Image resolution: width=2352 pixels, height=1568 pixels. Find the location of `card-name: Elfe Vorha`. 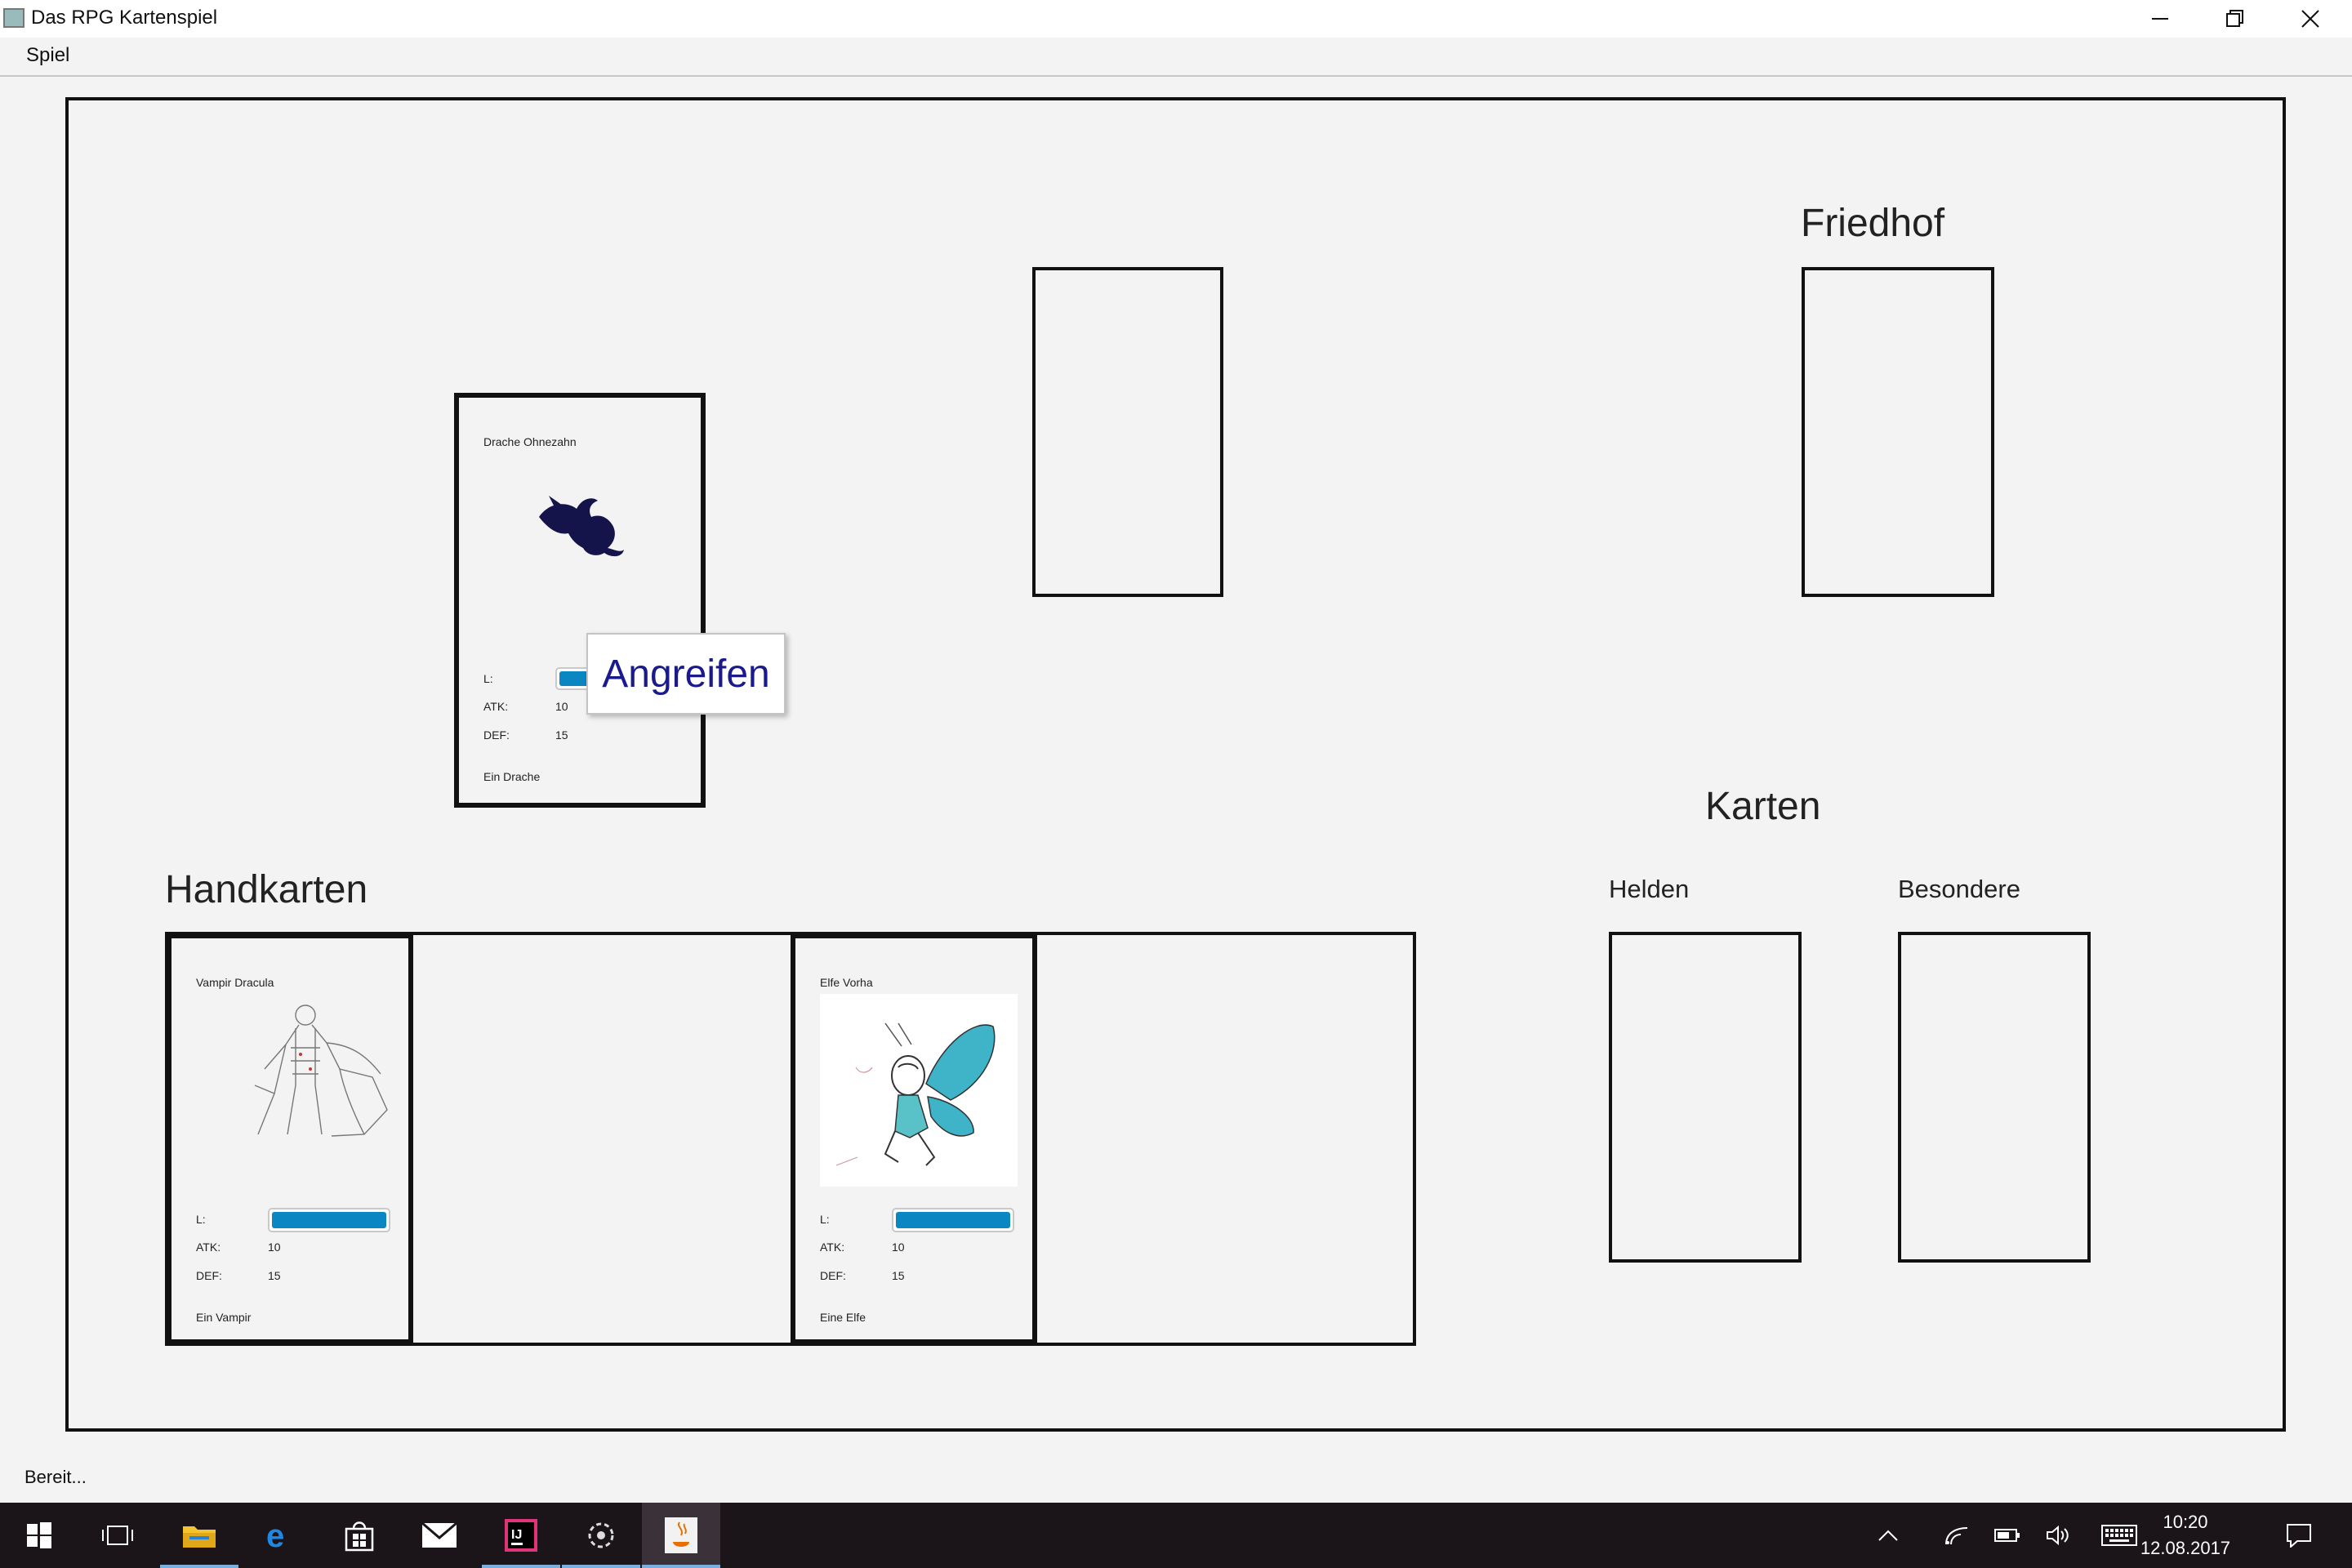

card-name: Elfe Vorha is located at coordinates (847, 982).